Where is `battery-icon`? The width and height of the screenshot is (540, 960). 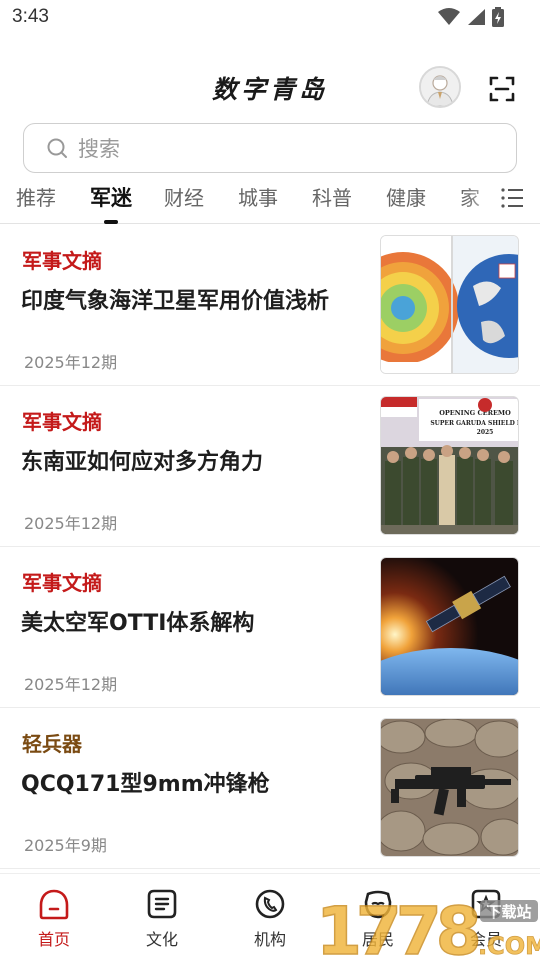 battery-icon is located at coordinates (498, 17).